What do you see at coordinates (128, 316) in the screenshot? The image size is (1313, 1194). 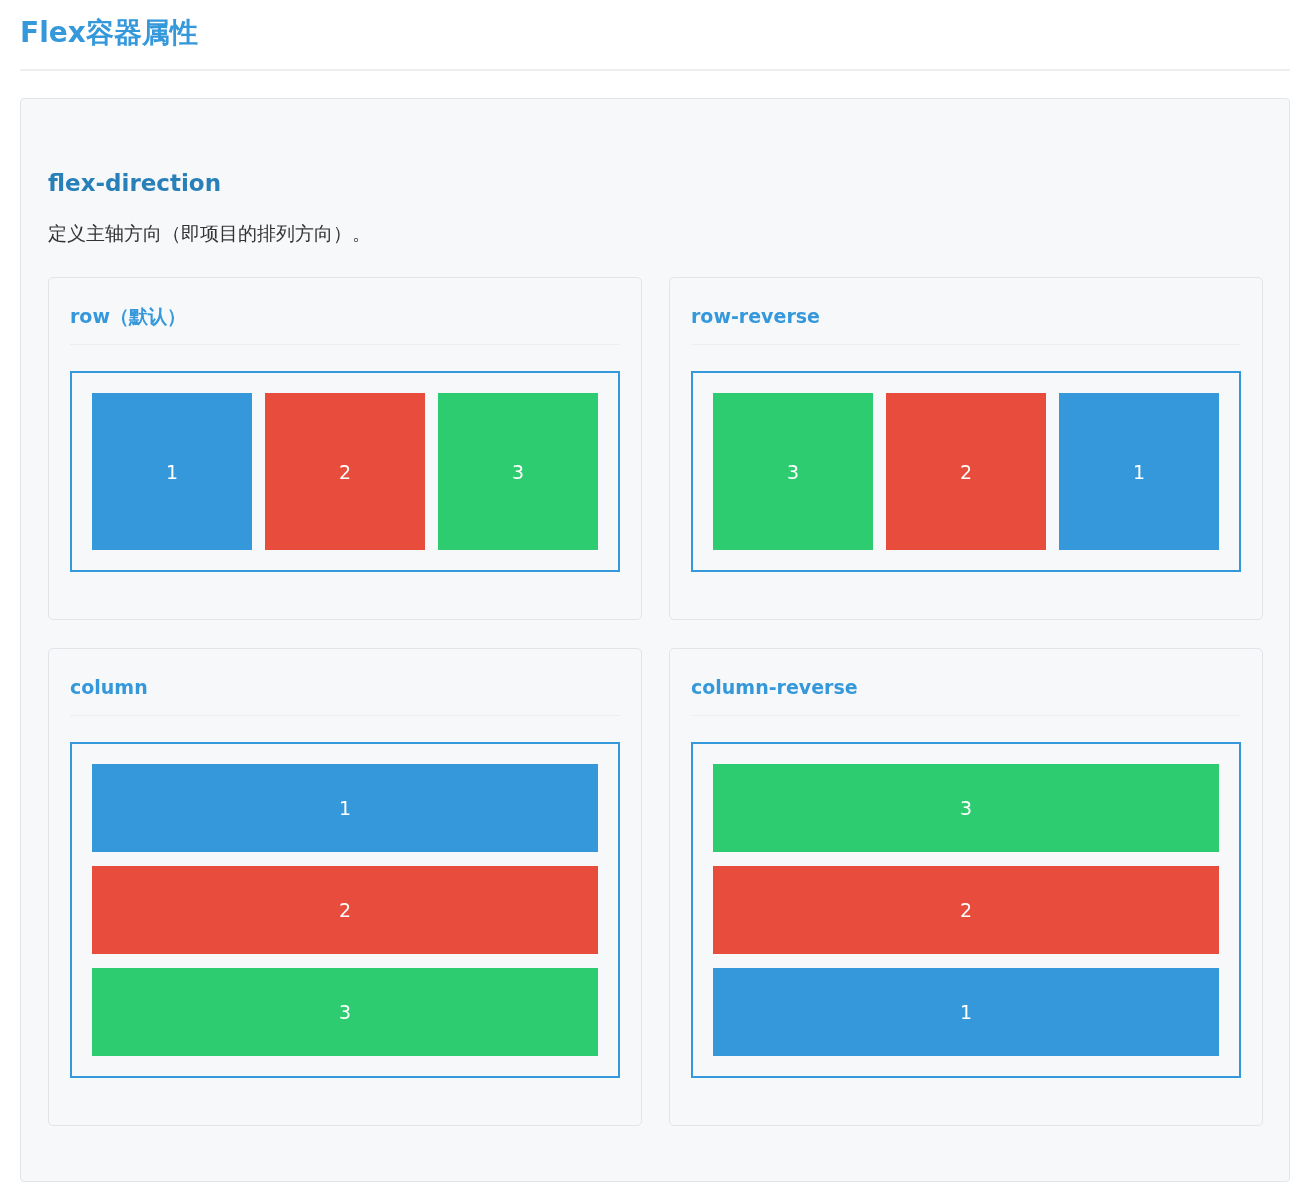 I see `card-title: row（默认）` at bounding box center [128, 316].